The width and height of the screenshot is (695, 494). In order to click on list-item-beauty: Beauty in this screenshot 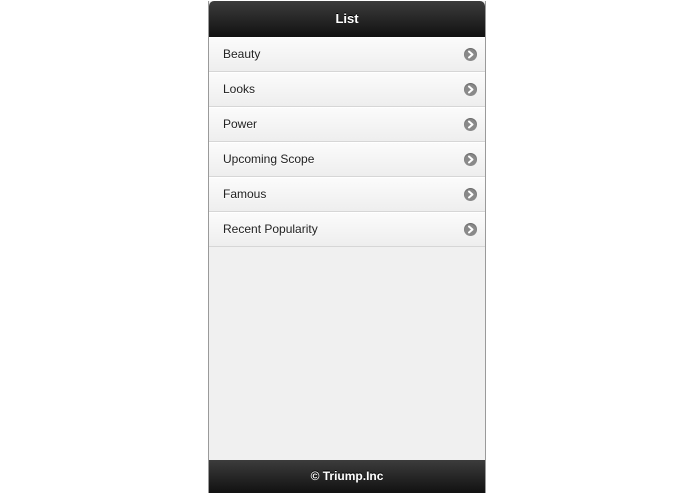, I will do `click(347, 54)`.